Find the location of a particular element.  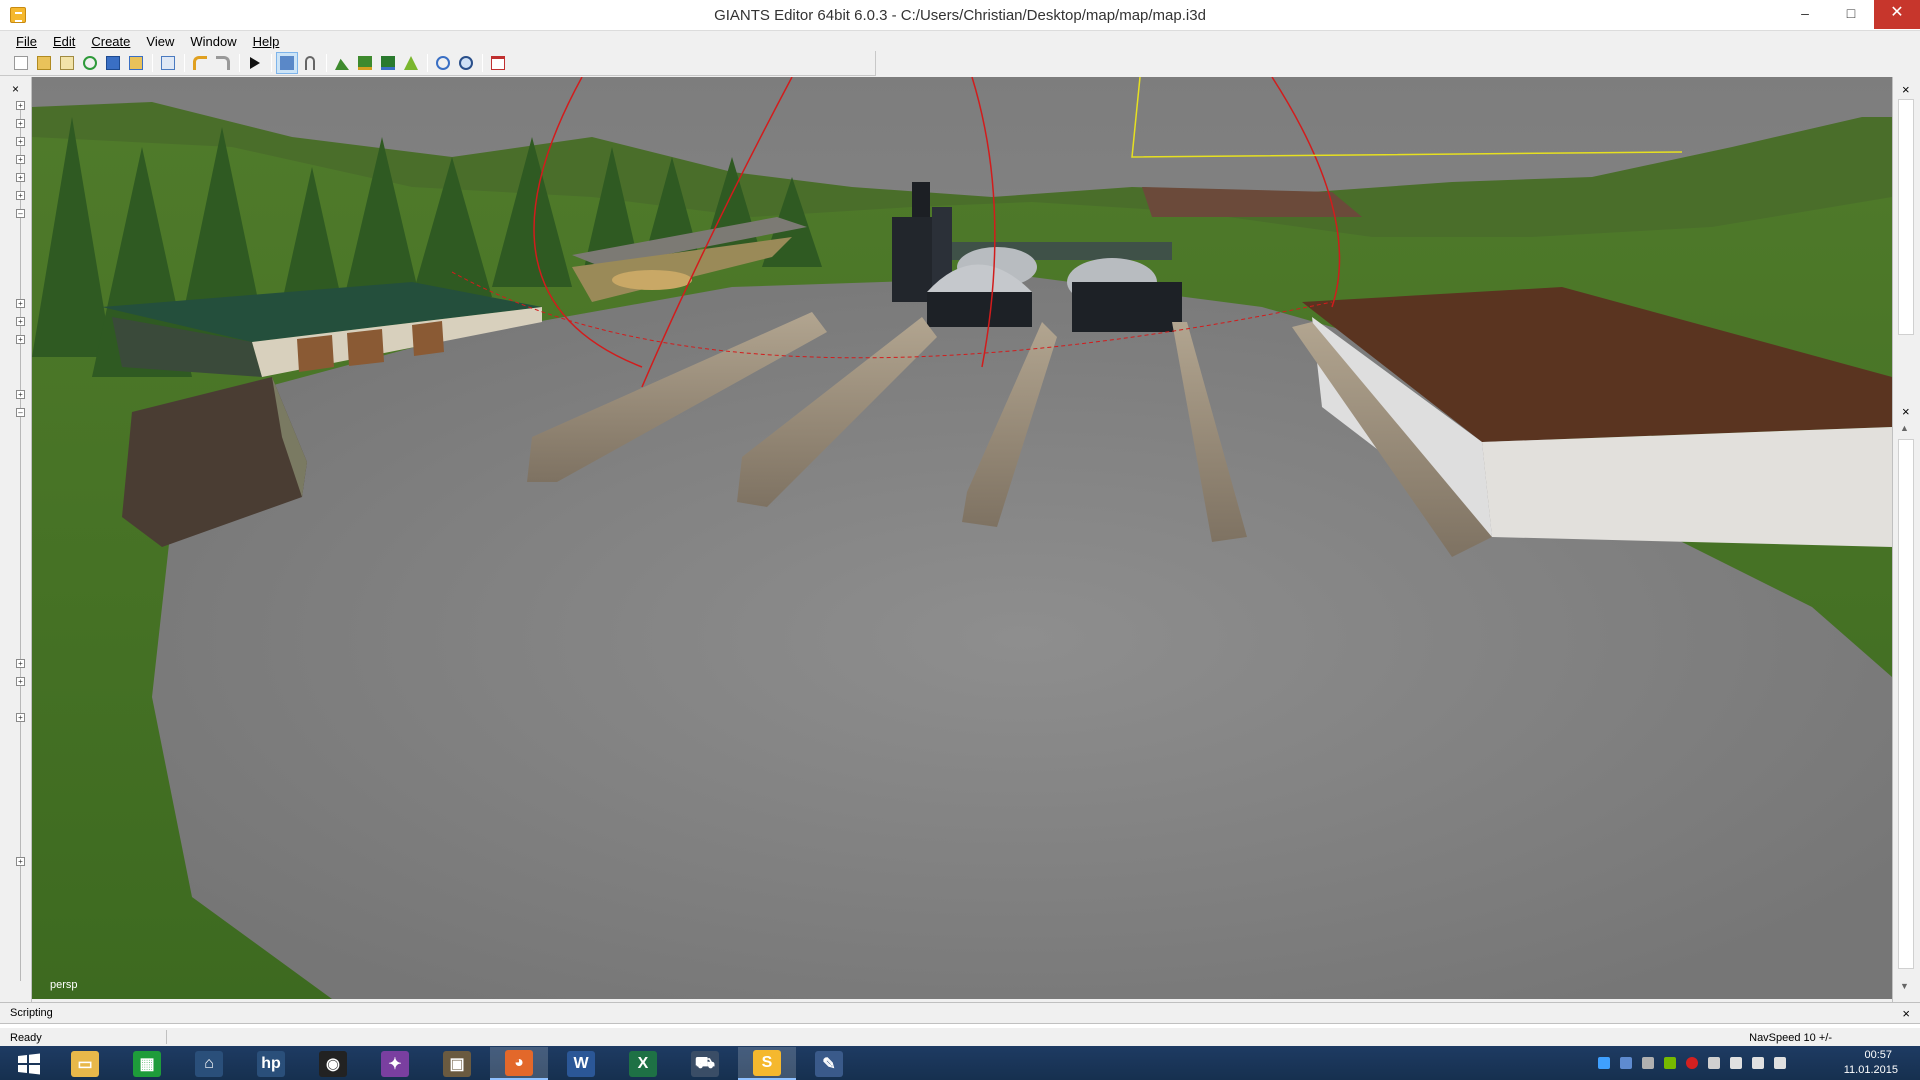

nvidia-icon is located at coordinates (1670, 1063).